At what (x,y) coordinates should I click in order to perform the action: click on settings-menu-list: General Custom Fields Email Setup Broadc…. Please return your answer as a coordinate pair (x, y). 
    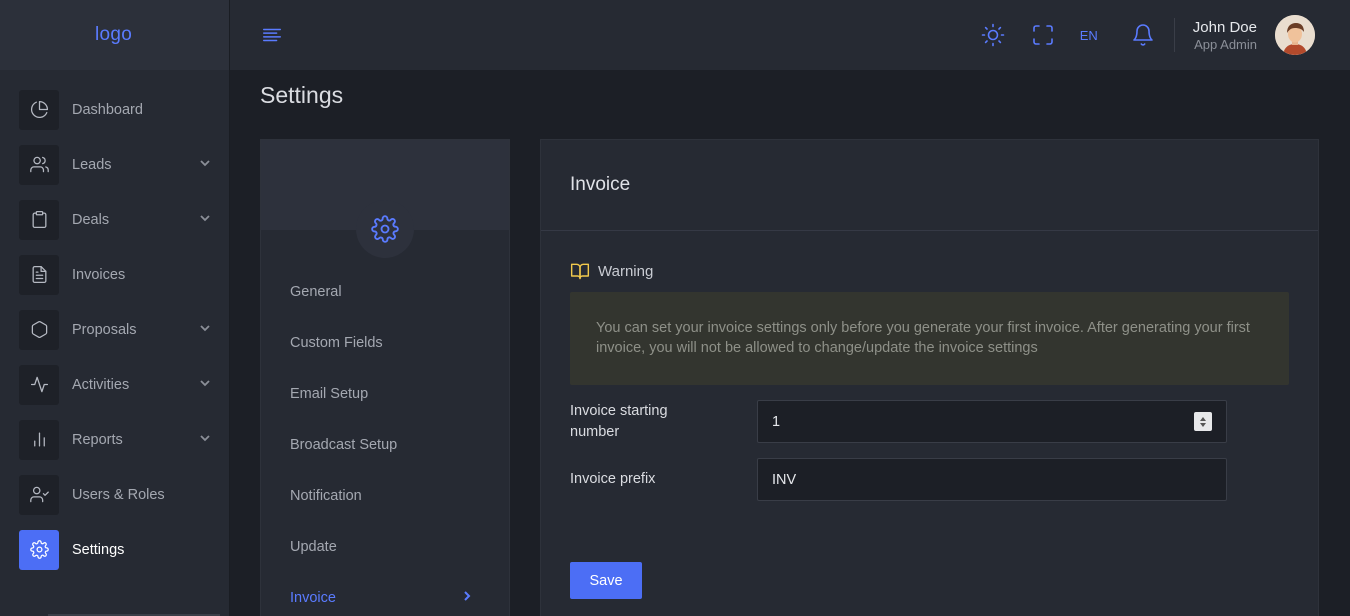
    Looking at the image, I should click on (385, 423).